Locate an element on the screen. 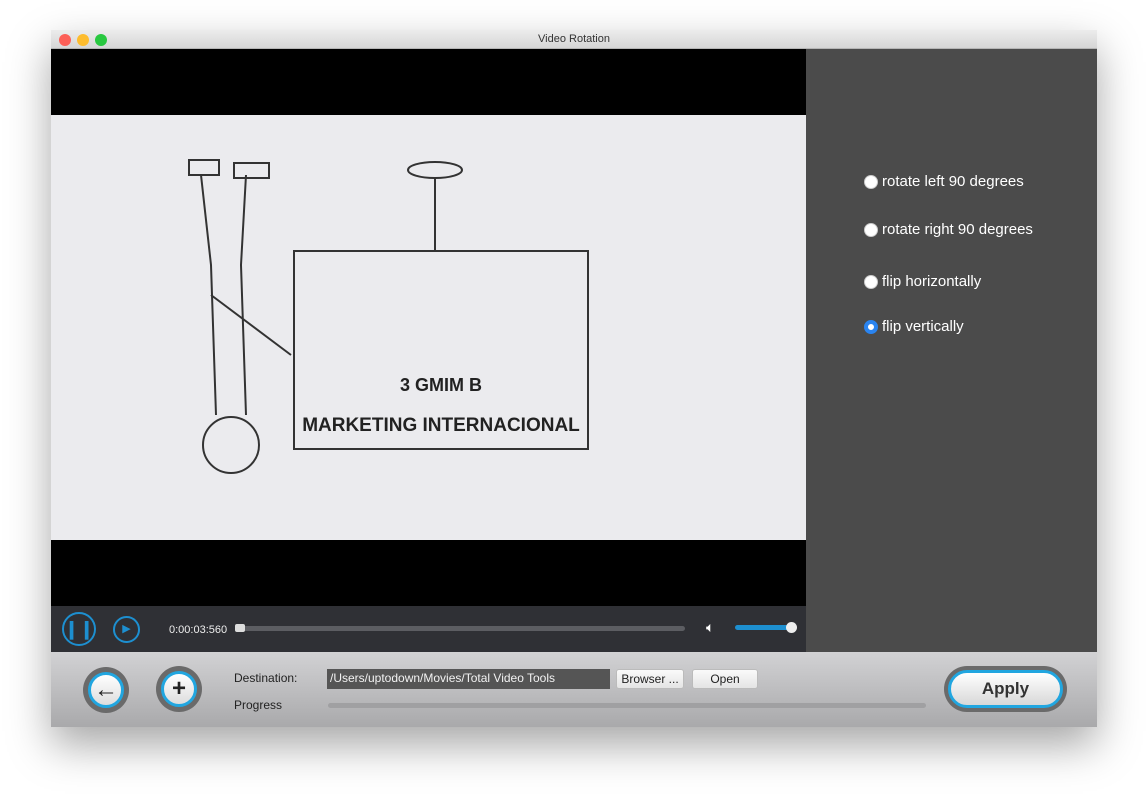  progress-label: Progress is located at coordinates (258, 705).